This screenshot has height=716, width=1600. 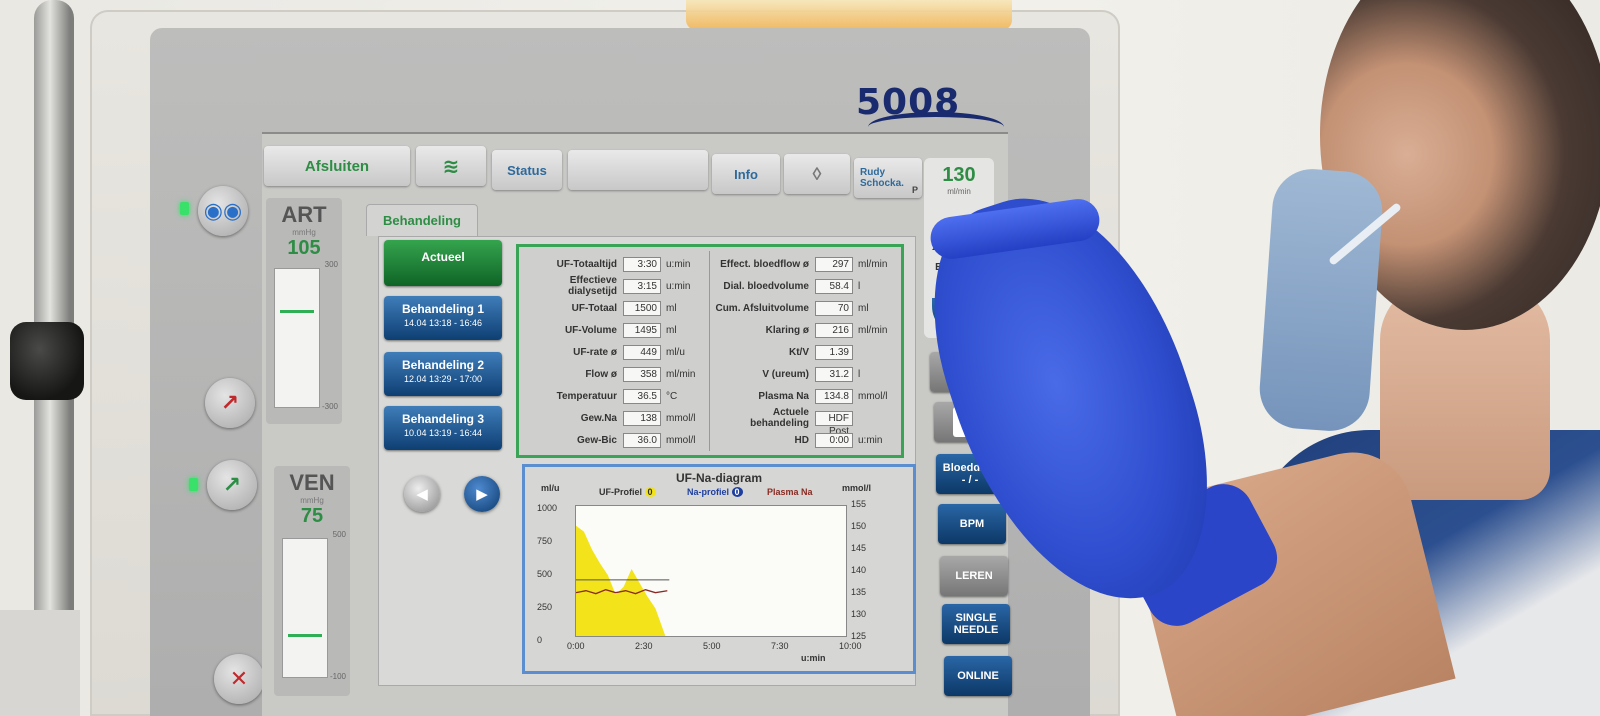 I want to click on parameter-row: Cum. Afsluitvolume 70 ml, so click(x=801, y=308).